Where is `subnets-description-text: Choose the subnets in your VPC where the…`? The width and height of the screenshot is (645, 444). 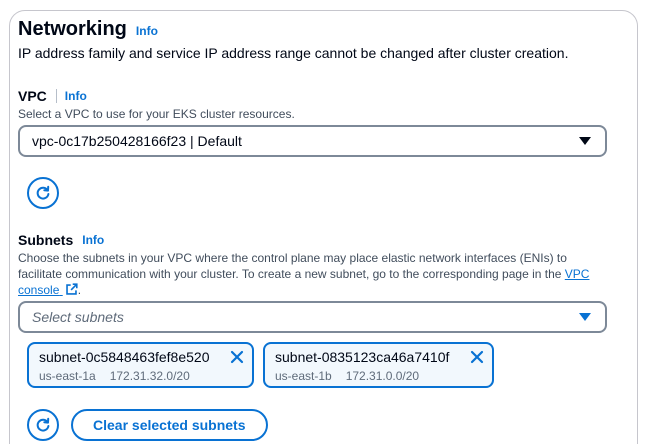
subnets-description-text: Choose the subnets in your VPC where the… is located at coordinates (292, 266).